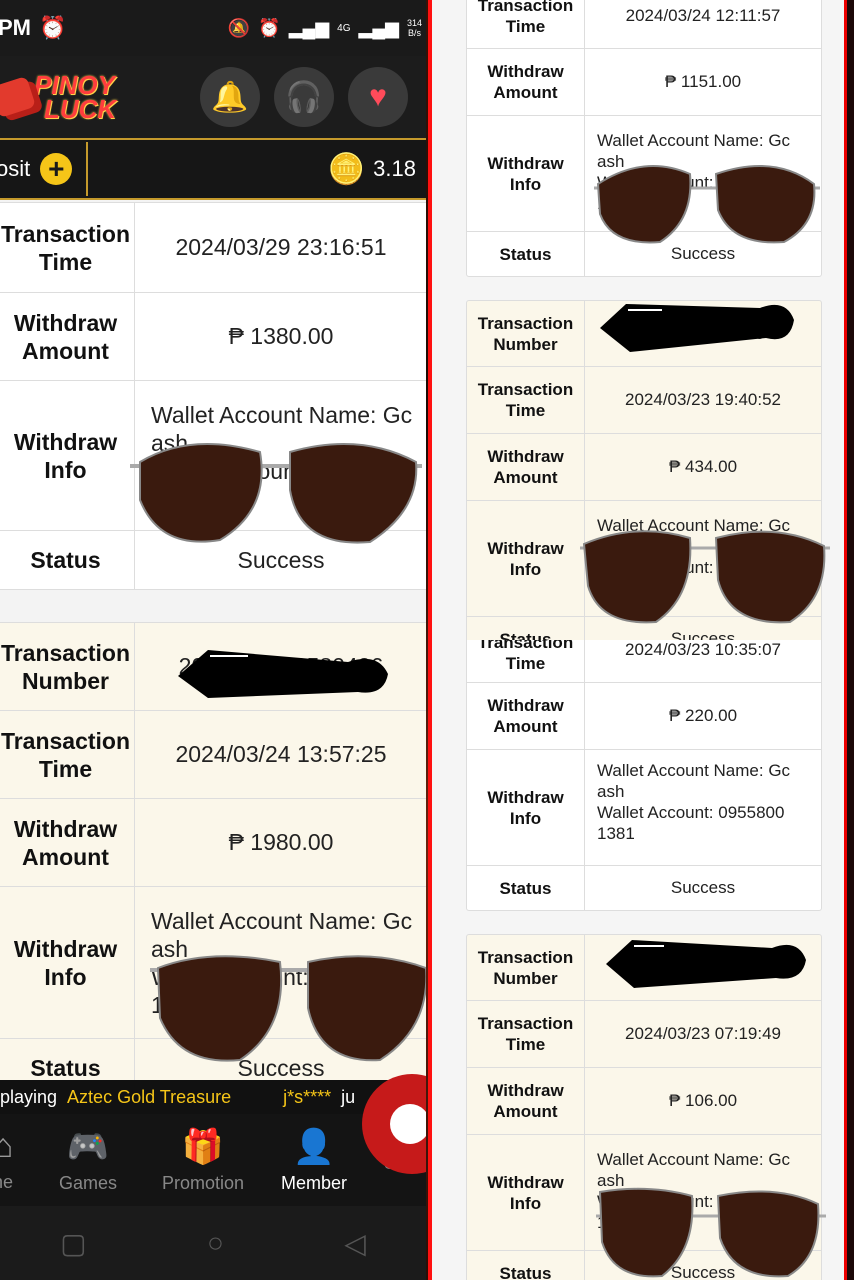  I want to click on nav-member: 👤 Member, so click(314, 1160).